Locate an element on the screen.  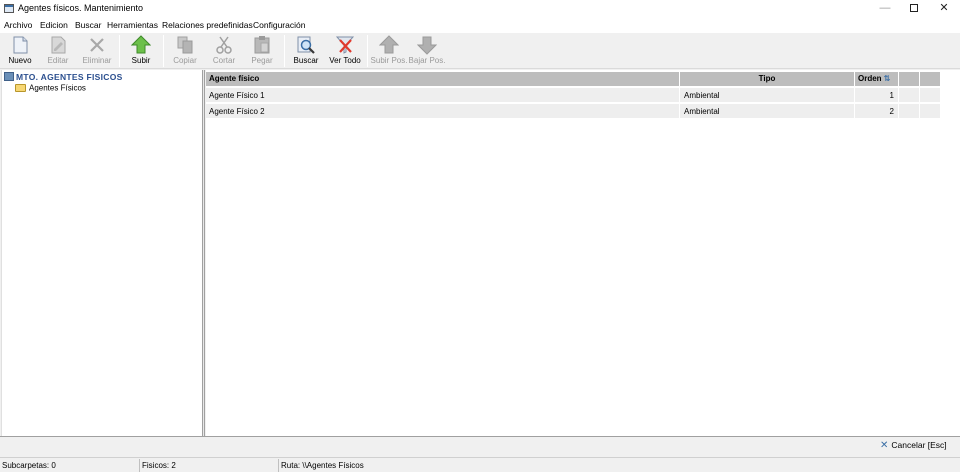
menu-relaciones-predefinidas: Relaciones predefinidas is located at coordinates (207, 25).